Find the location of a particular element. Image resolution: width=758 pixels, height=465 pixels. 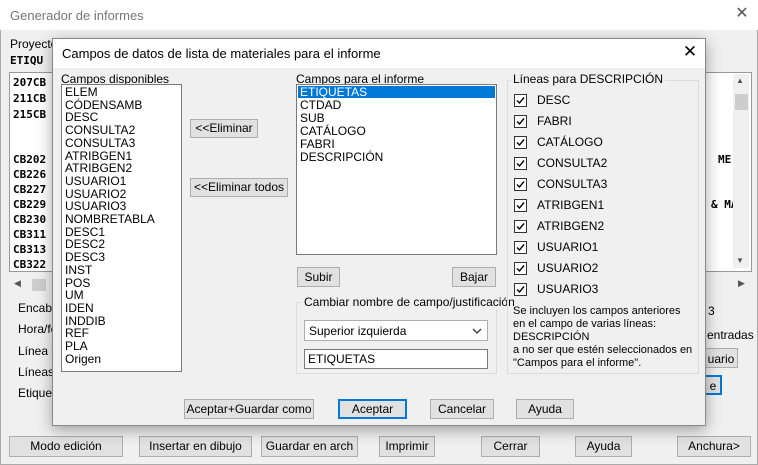

available-field-item: UM is located at coordinates (74, 295).